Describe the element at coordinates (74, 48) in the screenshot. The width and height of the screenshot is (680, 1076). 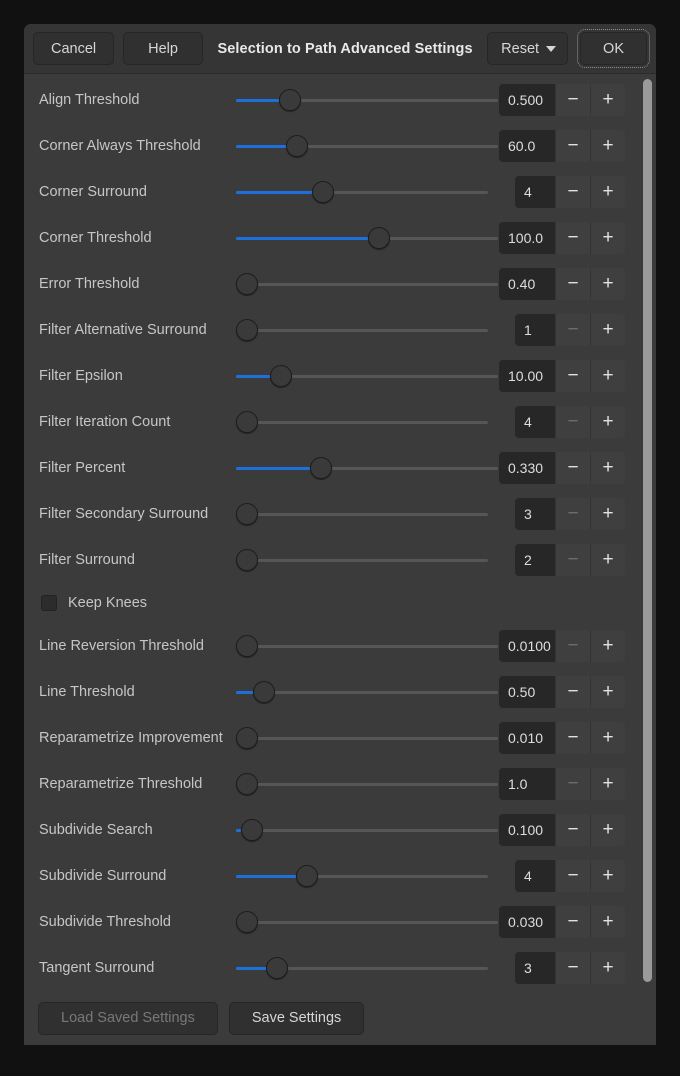
I see `cancel-button: Cancel` at that location.